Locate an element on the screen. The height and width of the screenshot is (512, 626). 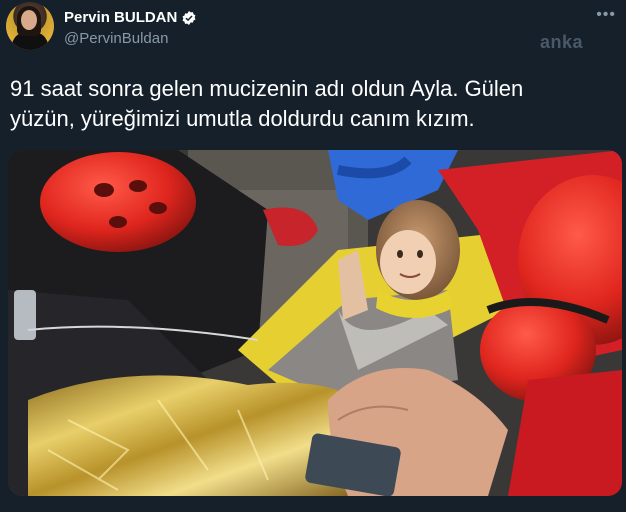
more-options-icon: ••• is located at coordinates (606, 15).